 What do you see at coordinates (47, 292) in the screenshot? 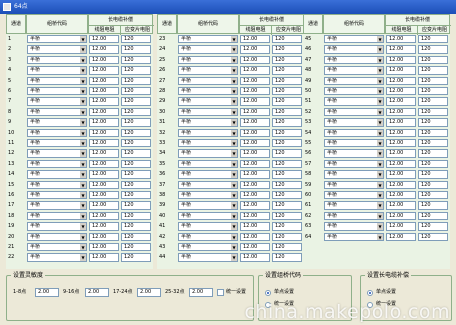
I see `sens-input-1: 2.00` at bounding box center [47, 292].